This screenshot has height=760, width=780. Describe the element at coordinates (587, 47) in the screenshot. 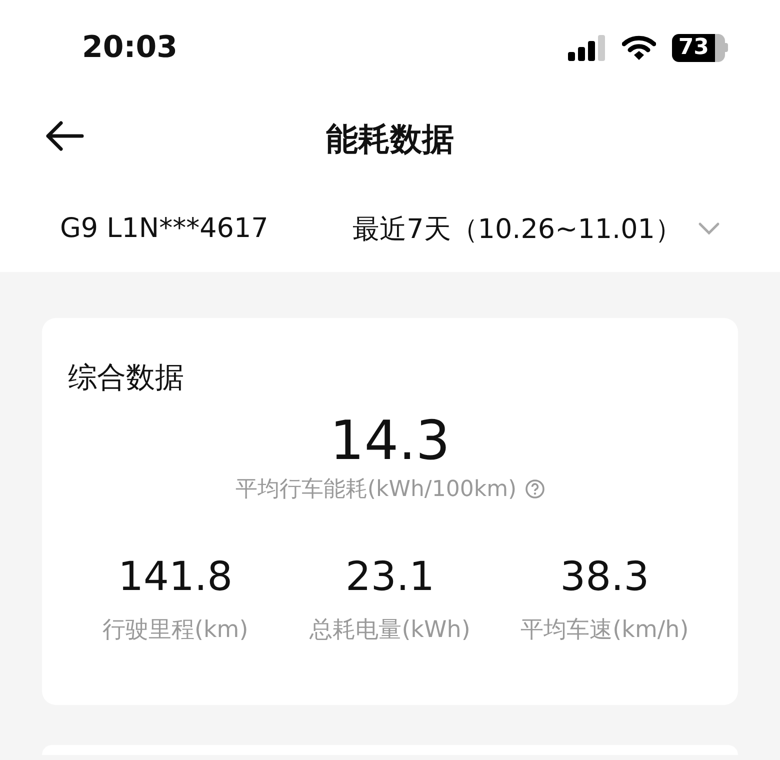

I see `signal-icon` at that location.